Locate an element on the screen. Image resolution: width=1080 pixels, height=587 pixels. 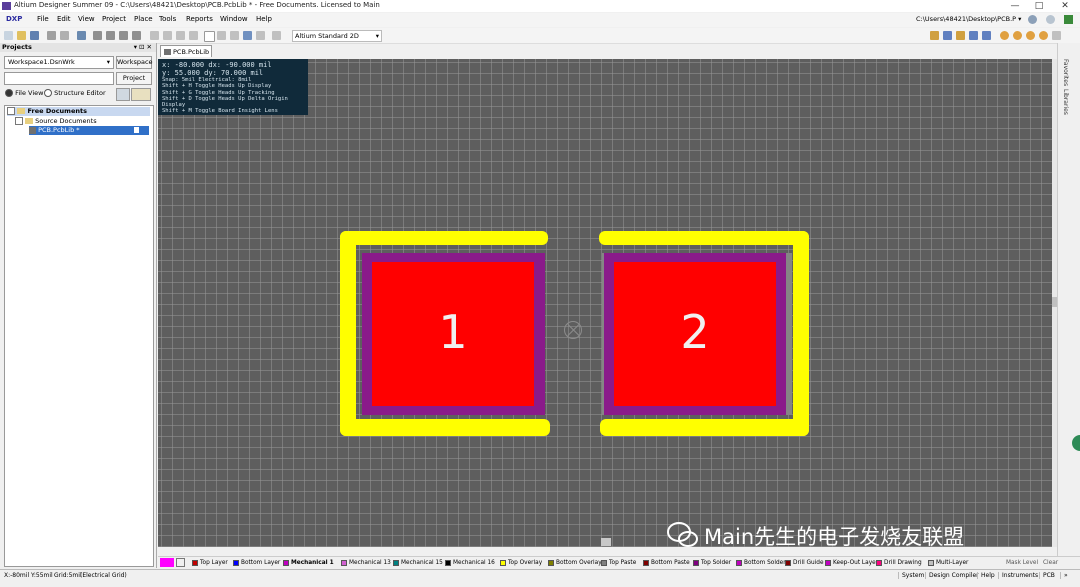
file-view-radio: File View is located at coordinates (24, 93).